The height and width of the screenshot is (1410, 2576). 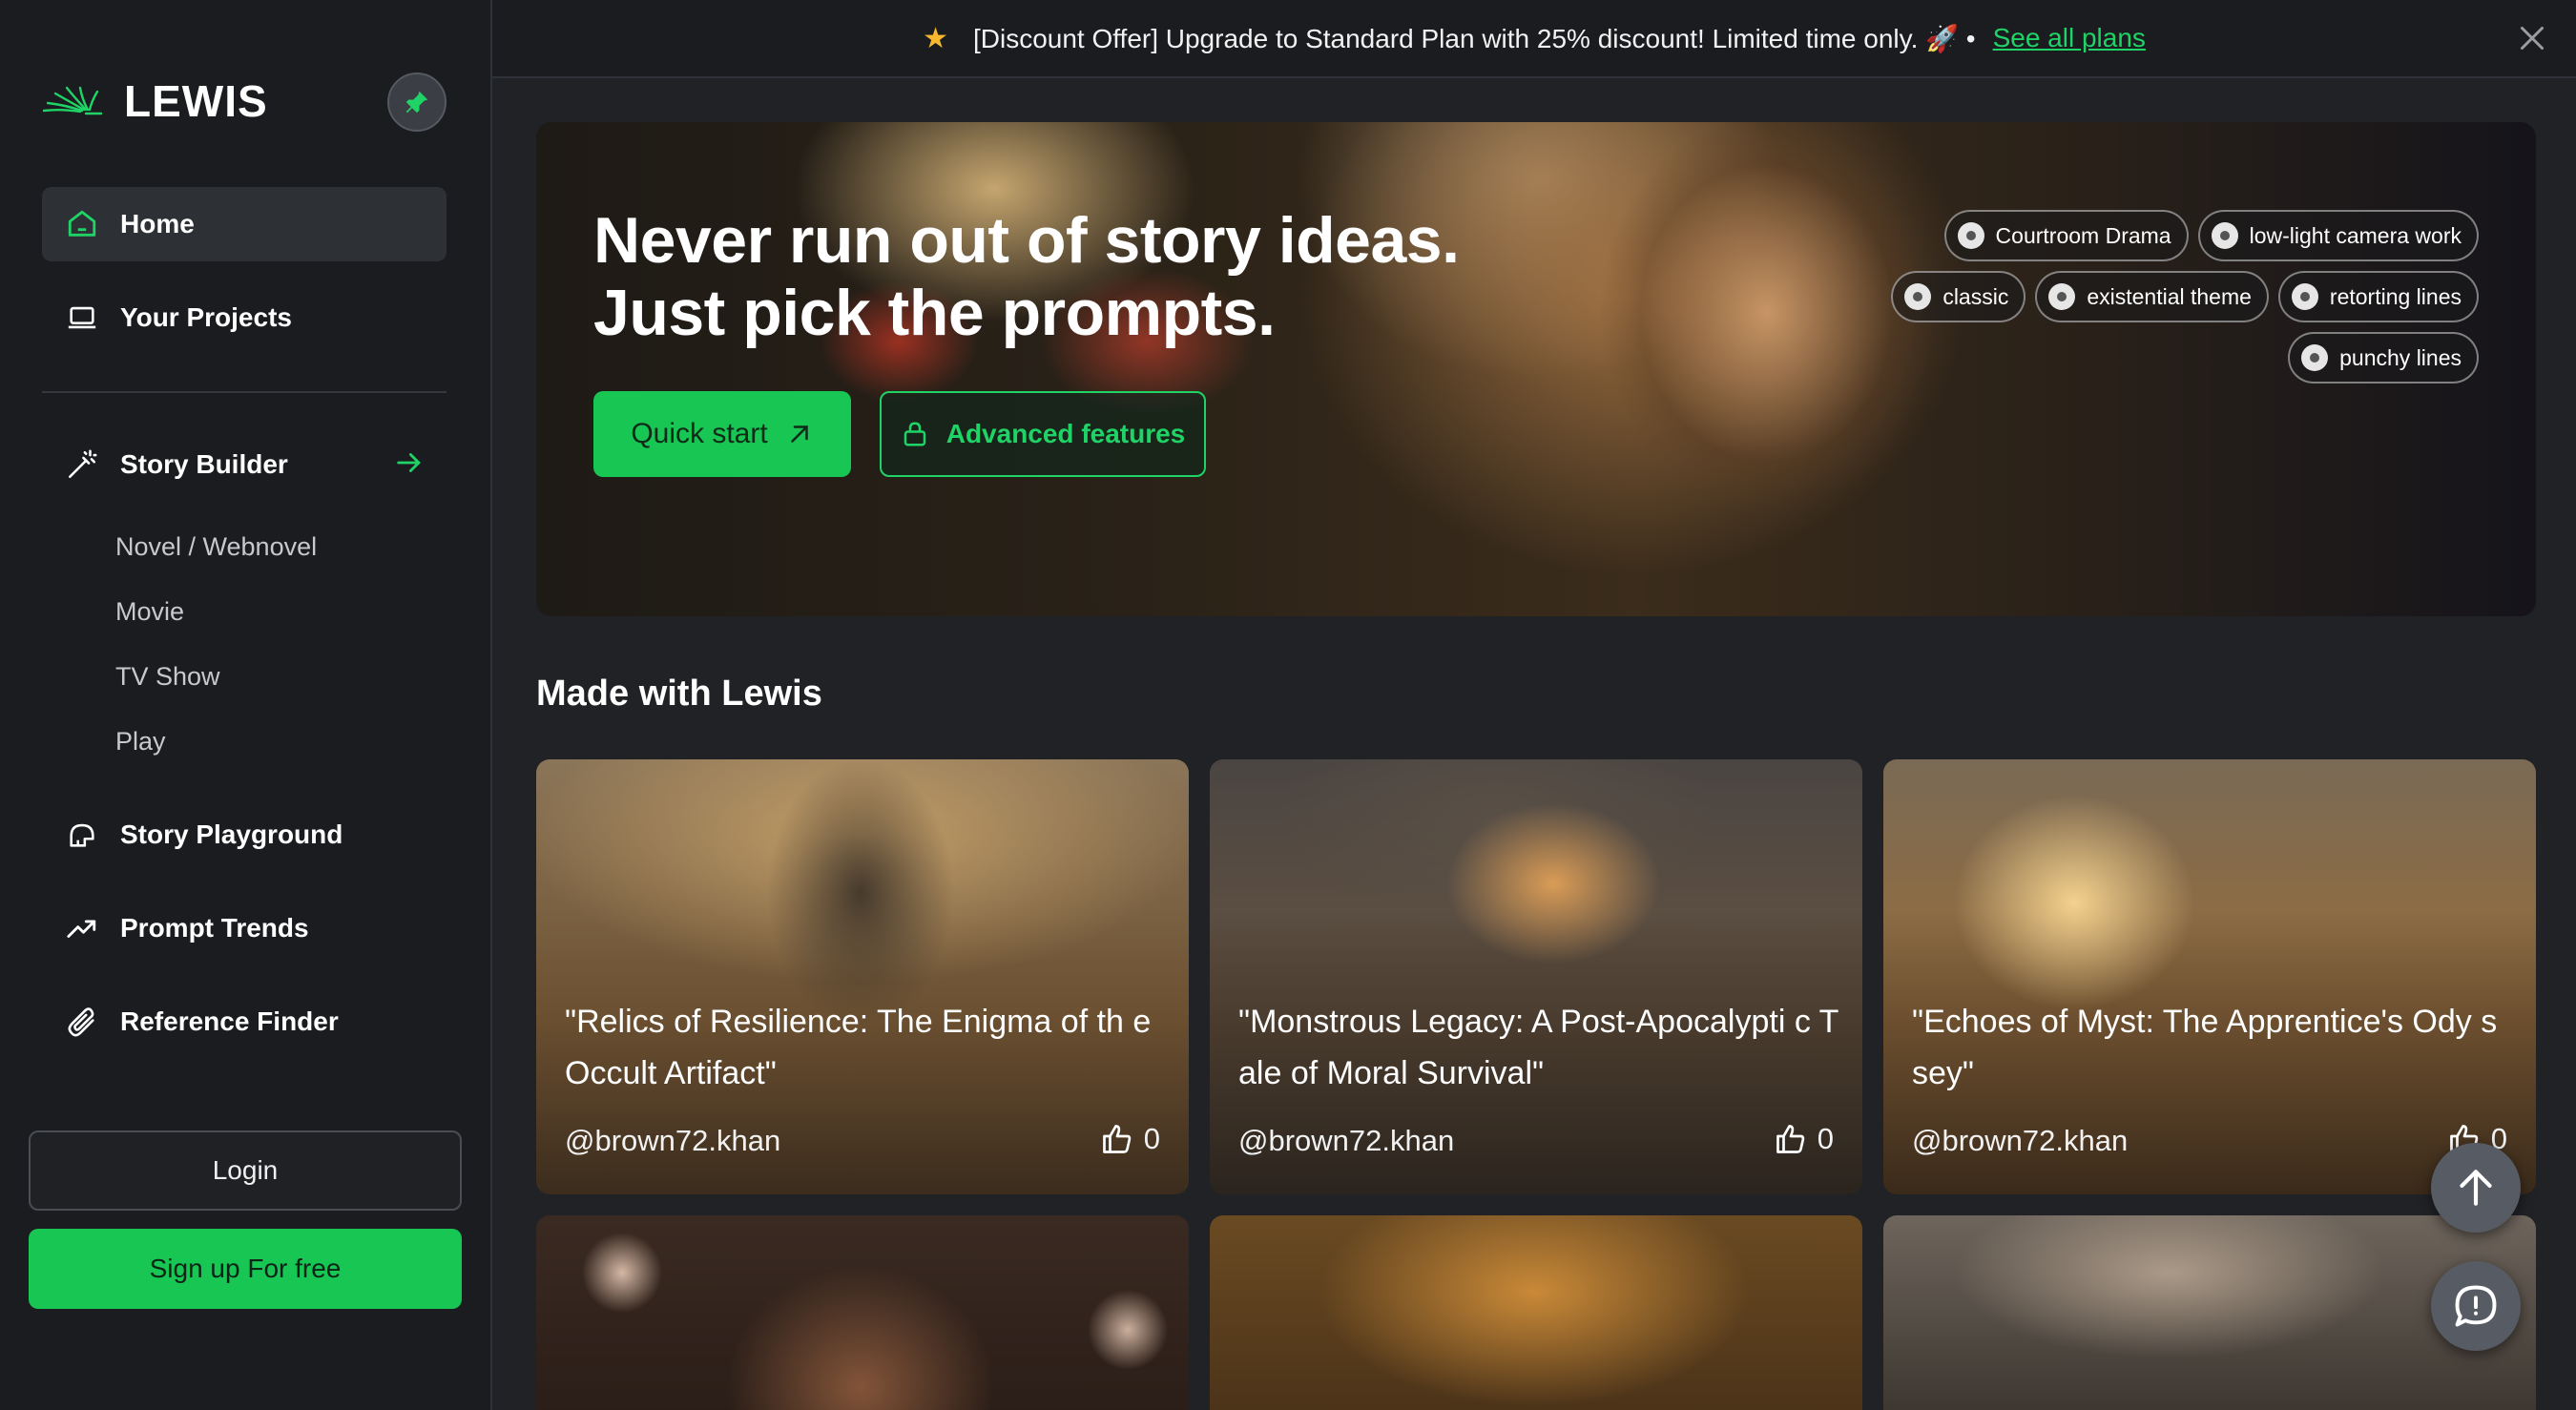 What do you see at coordinates (149, 612) in the screenshot?
I see `sidebar-subitem-movie: Movie` at bounding box center [149, 612].